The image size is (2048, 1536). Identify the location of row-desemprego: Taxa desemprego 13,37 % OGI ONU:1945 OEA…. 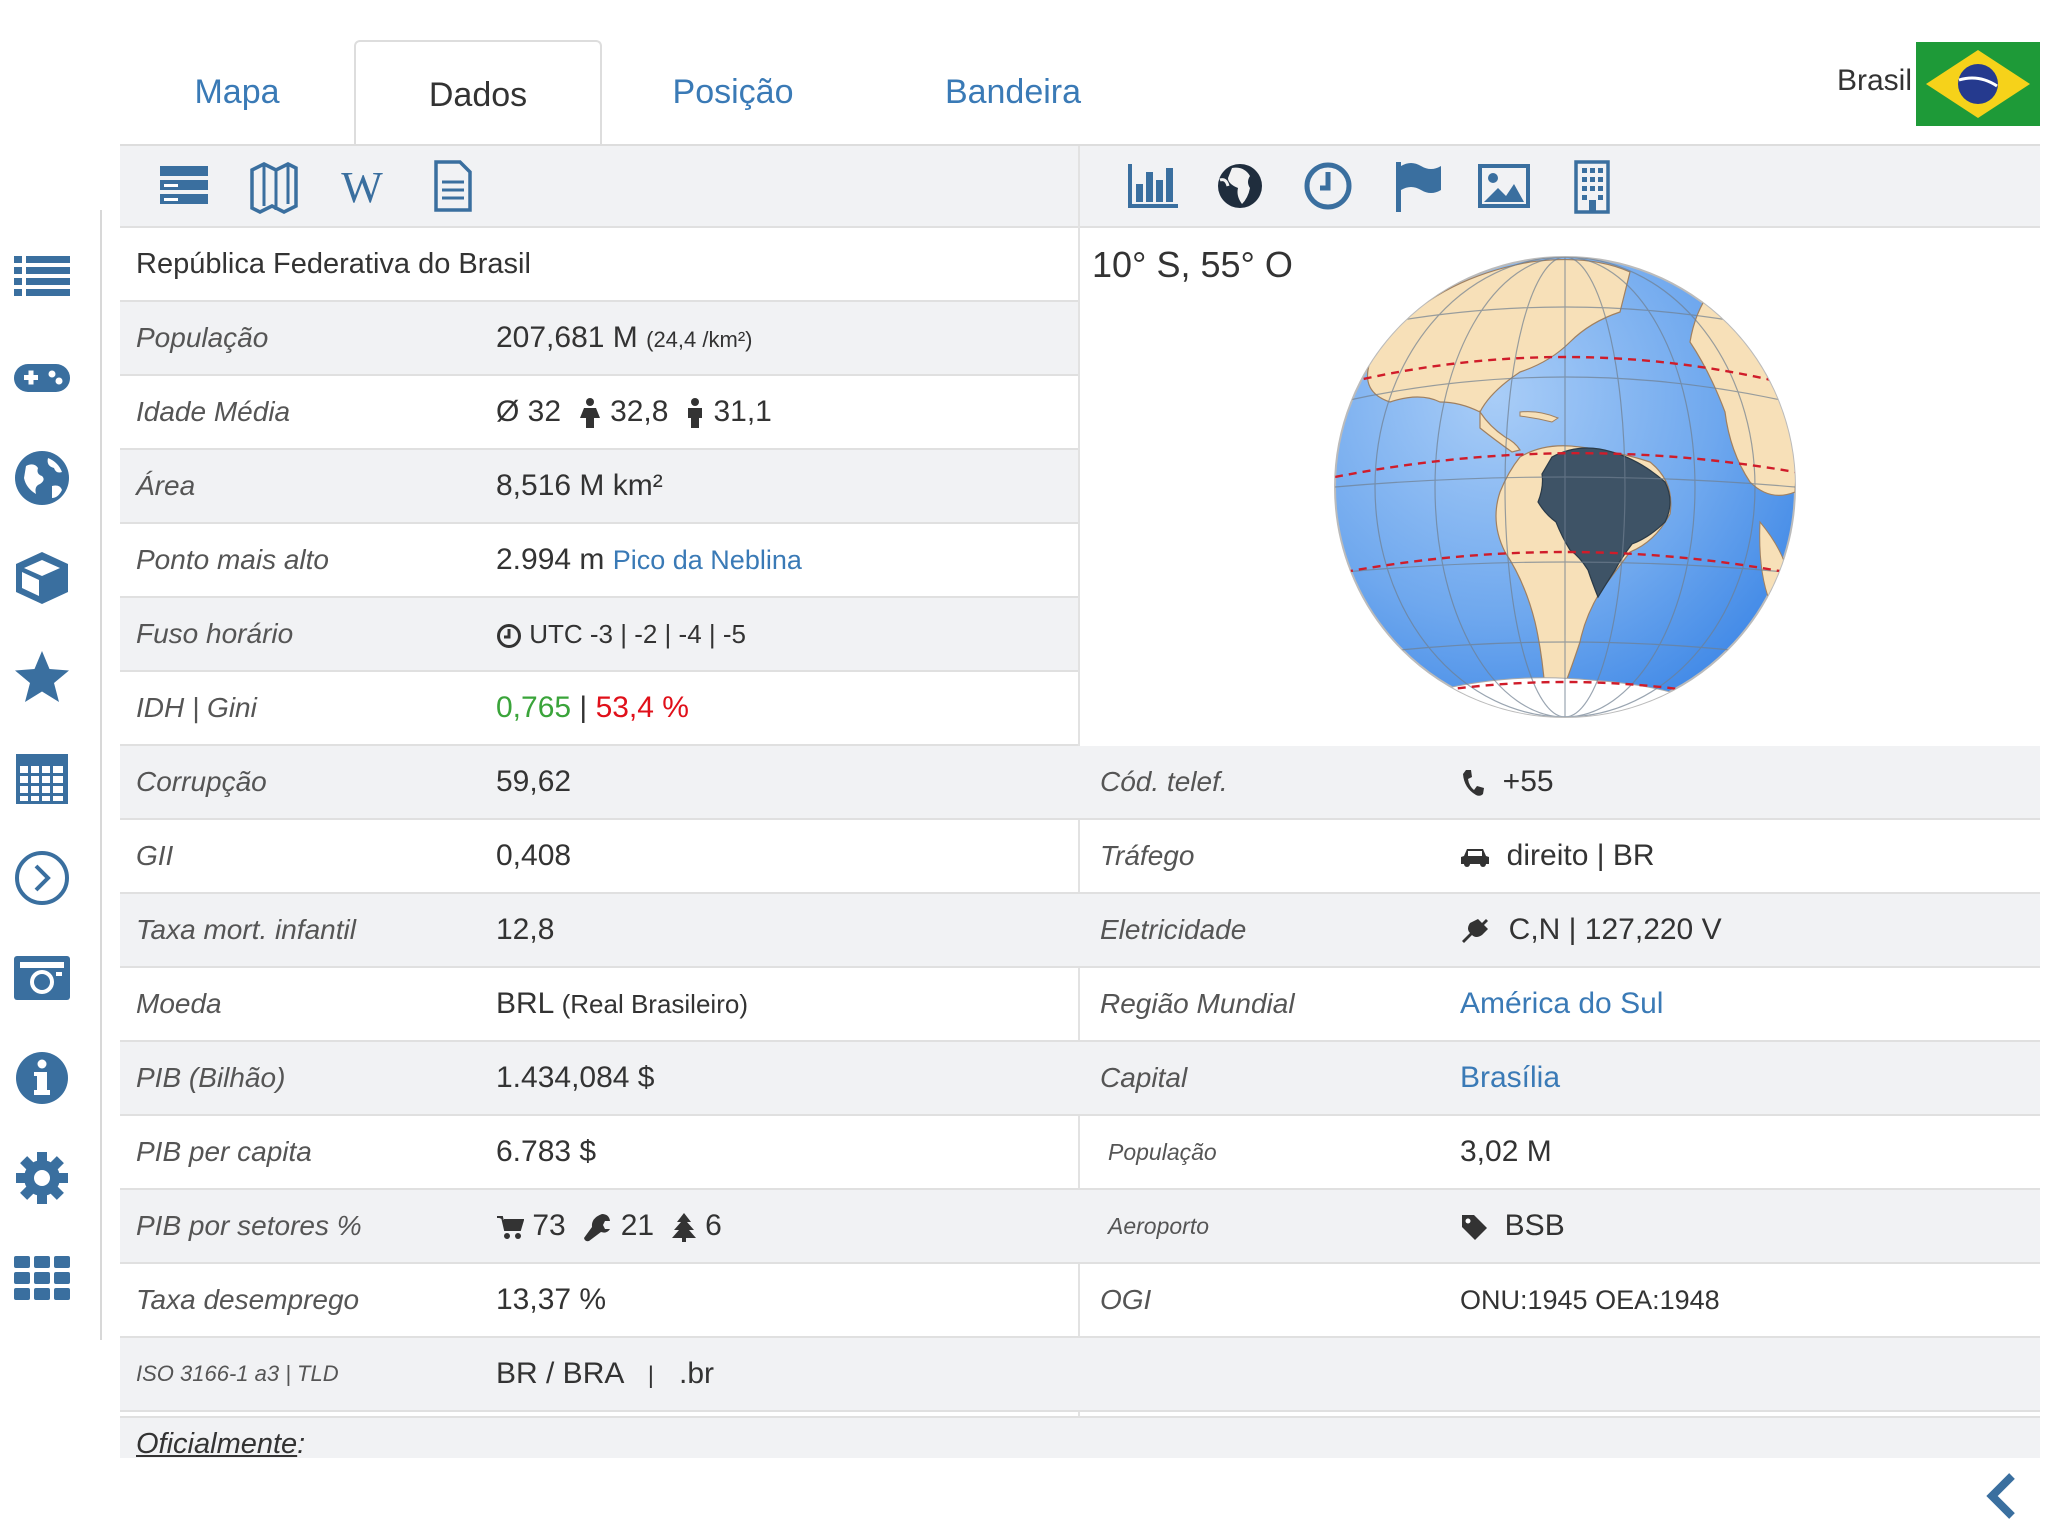
(1080, 1301).